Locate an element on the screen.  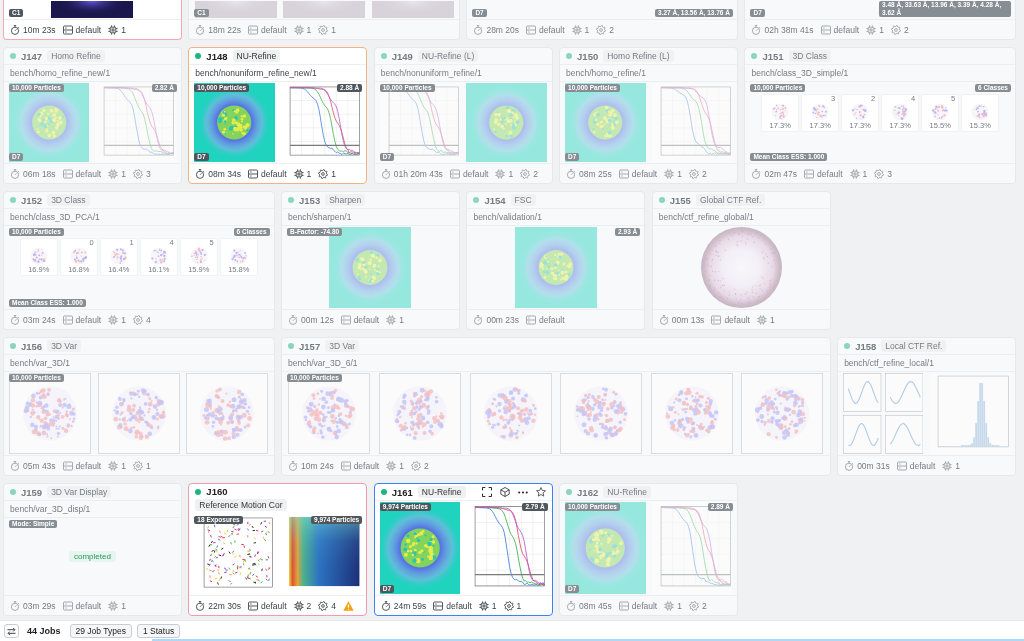
job-id: J153 is located at coordinates (310, 200).